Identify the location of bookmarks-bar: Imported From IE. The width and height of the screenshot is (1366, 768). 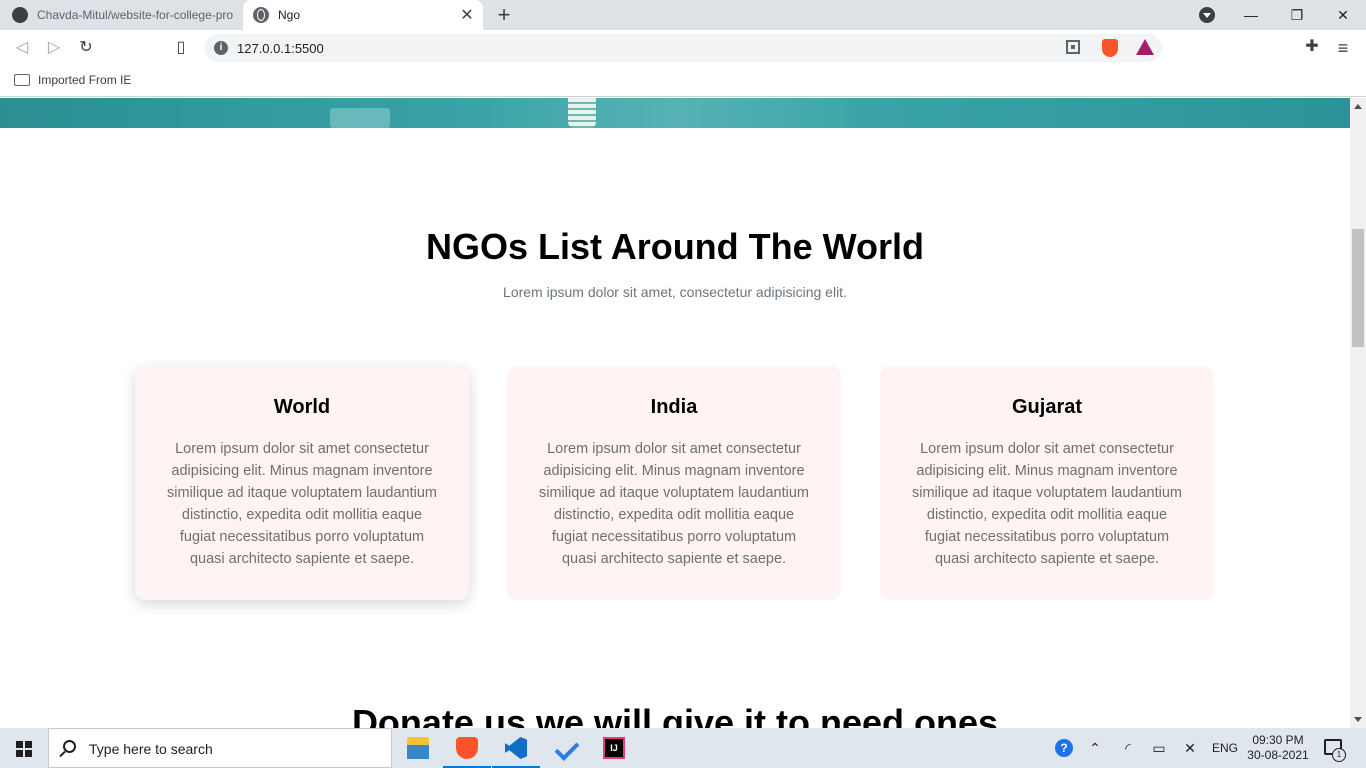
(683, 81).